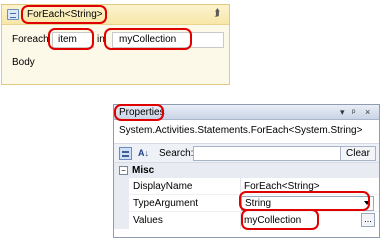 This screenshot has width=383, height=241. What do you see at coordinates (166, 203) in the screenshot?
I see `property-name: TypeArgument` at bounding box center [166, 203].